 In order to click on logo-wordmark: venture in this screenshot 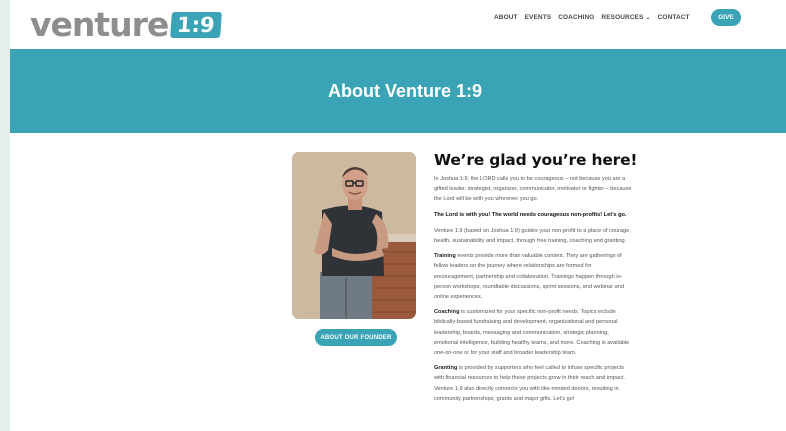, I will do `click(99, 24)`.